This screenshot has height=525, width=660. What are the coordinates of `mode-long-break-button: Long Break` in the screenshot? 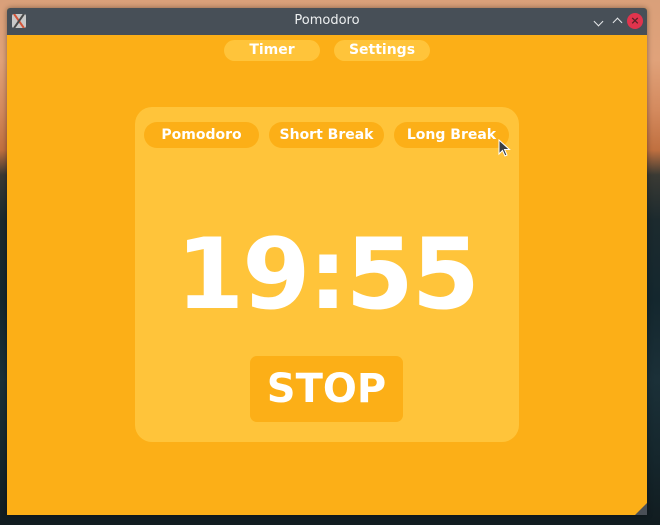 It's located at (451, 135).